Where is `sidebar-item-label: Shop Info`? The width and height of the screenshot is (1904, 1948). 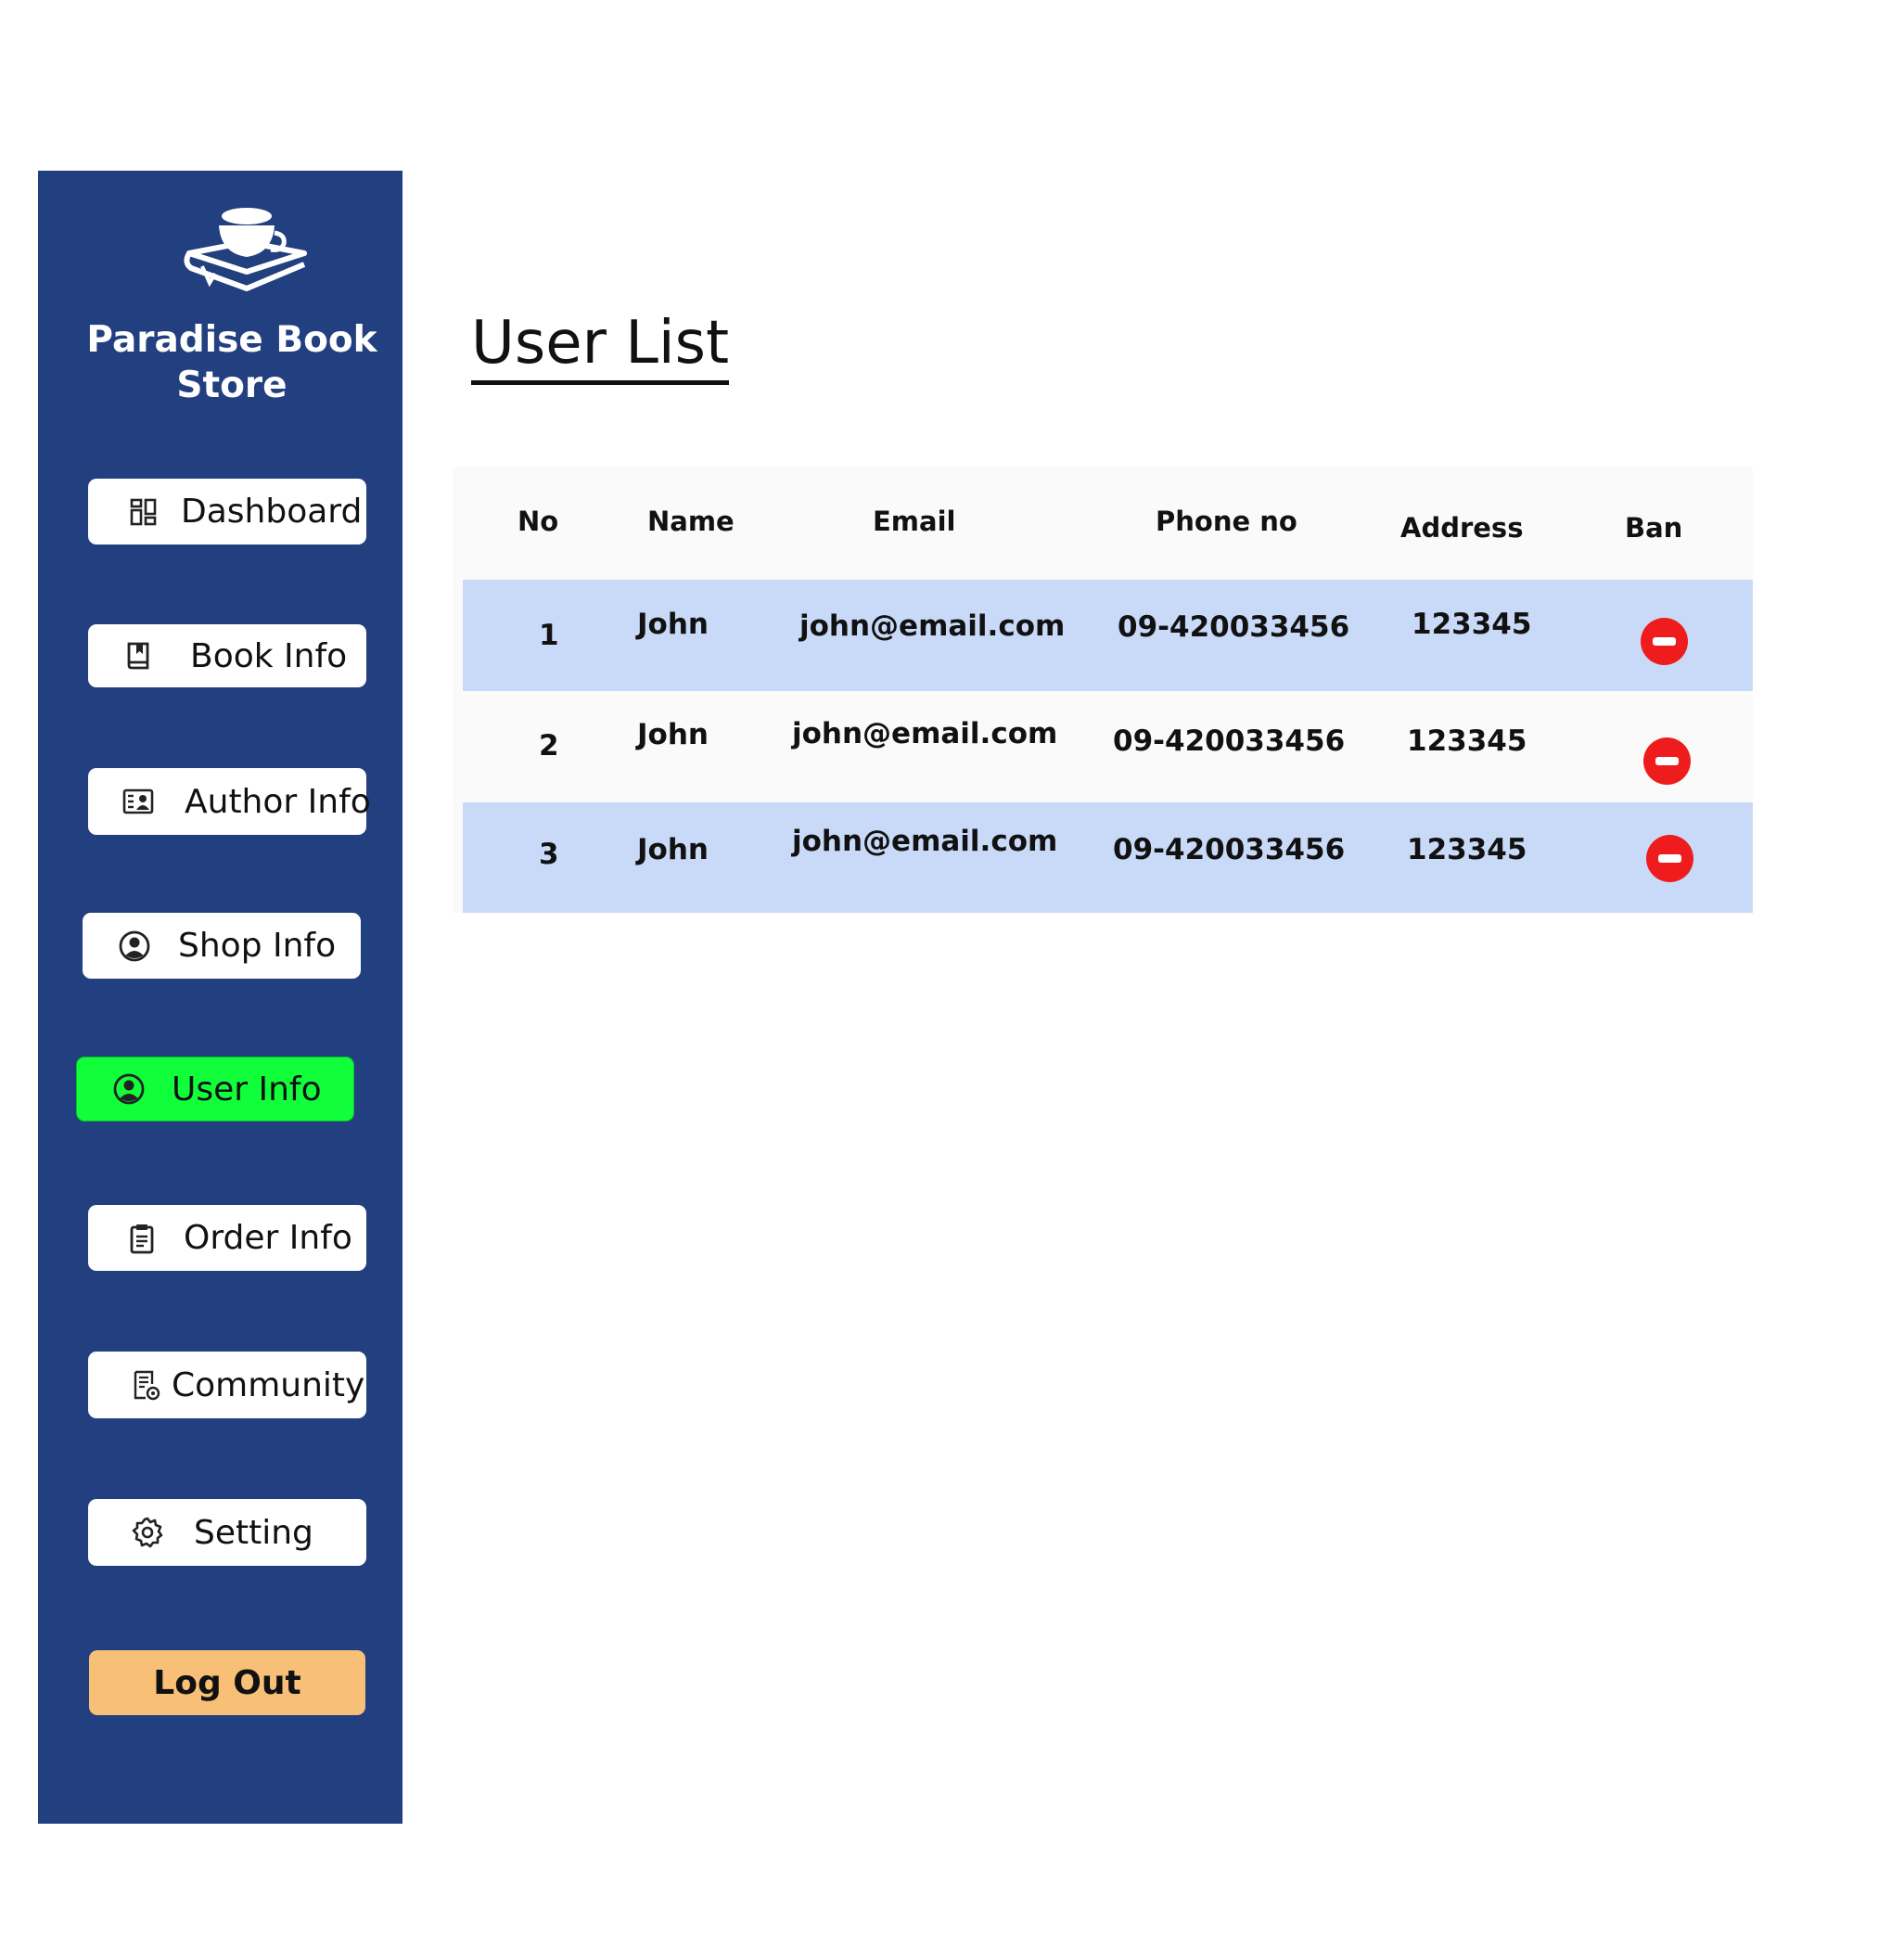 sidebar-item-label: Shop Info is located at coordinates (257, 946).